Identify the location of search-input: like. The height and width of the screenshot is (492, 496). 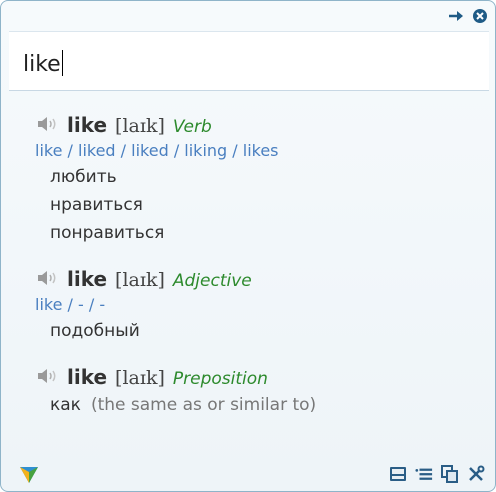
(43, 63).